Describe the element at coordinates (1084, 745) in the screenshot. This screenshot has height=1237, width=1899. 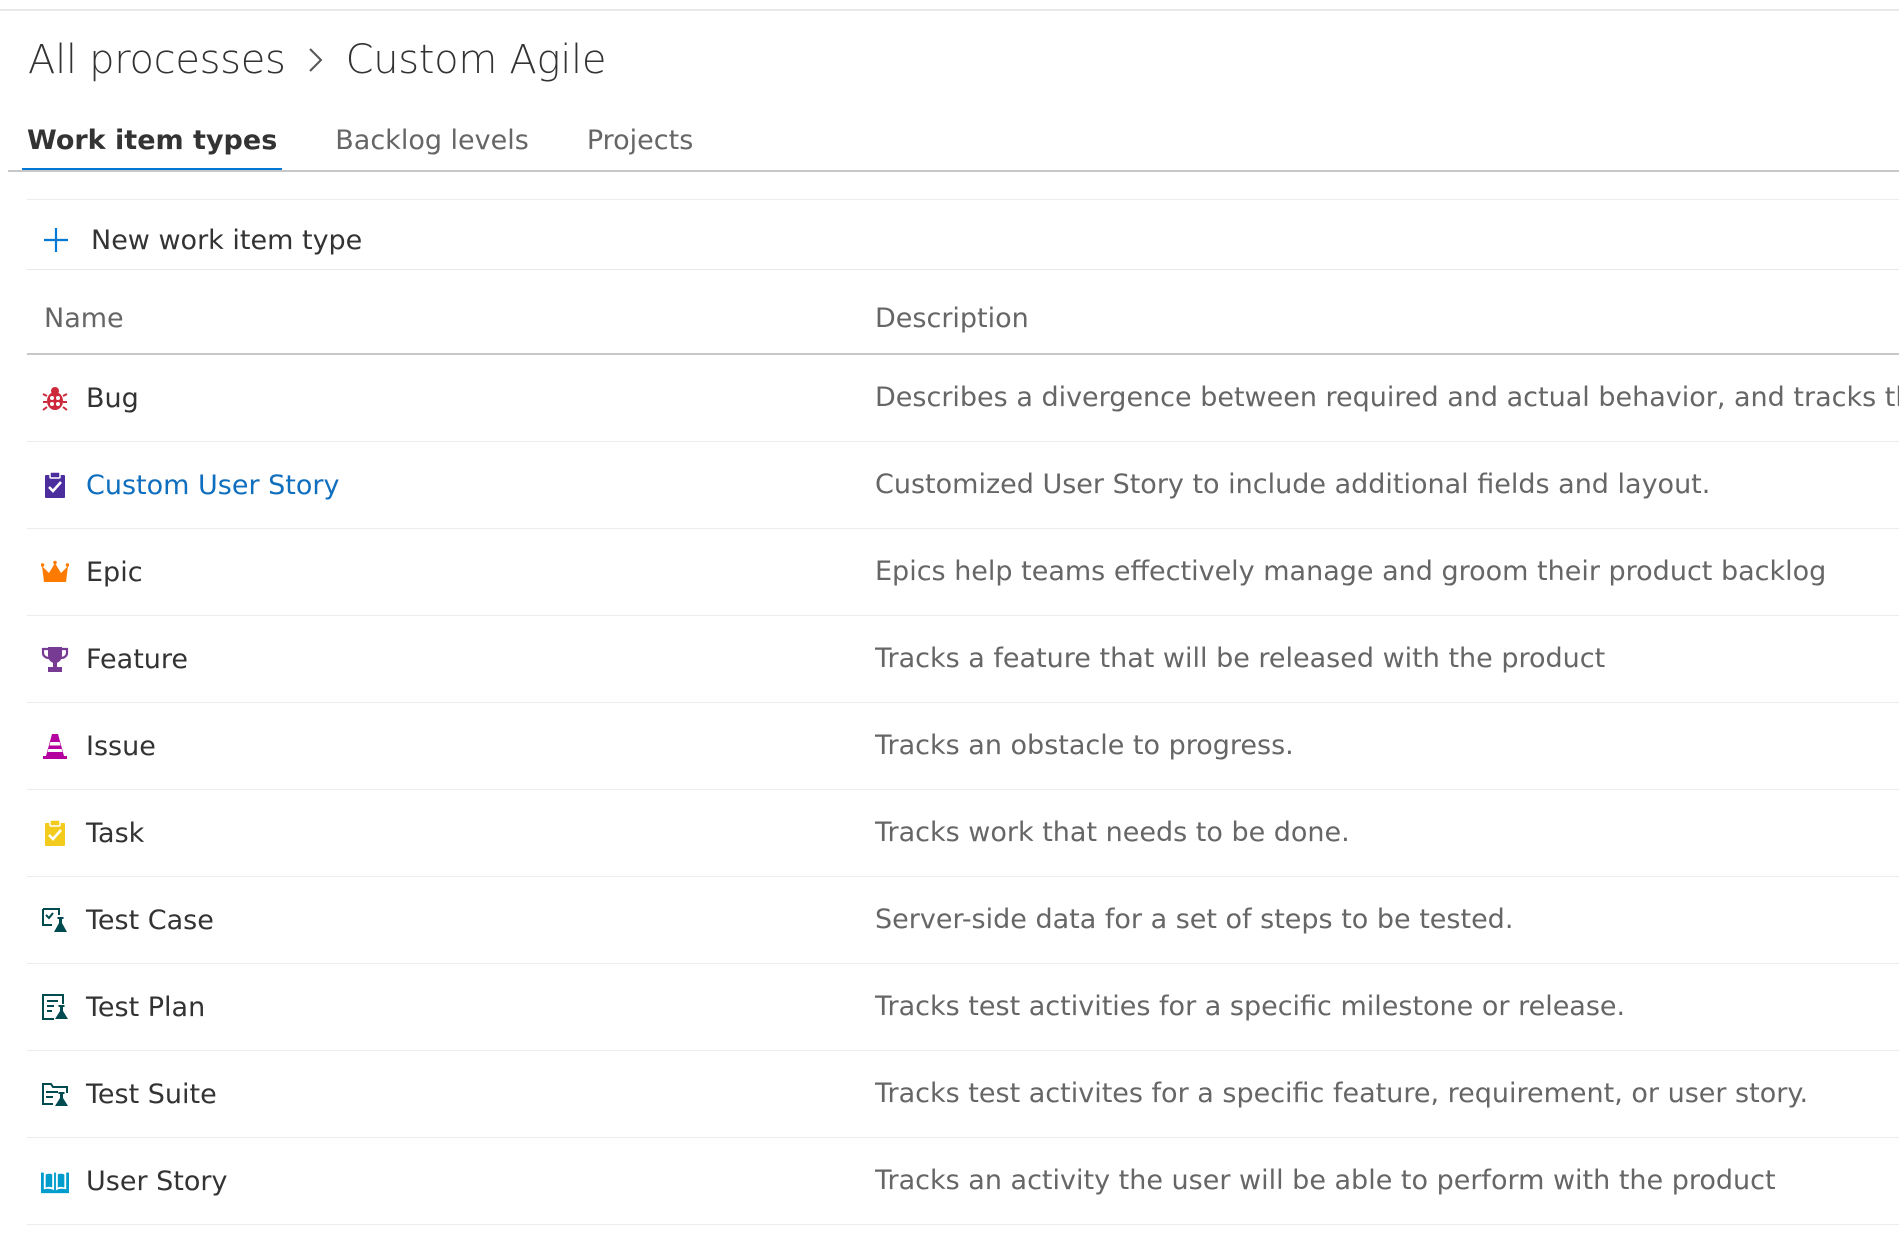
I see `description-cell: Tracks an obstacle to progress.` at that location.